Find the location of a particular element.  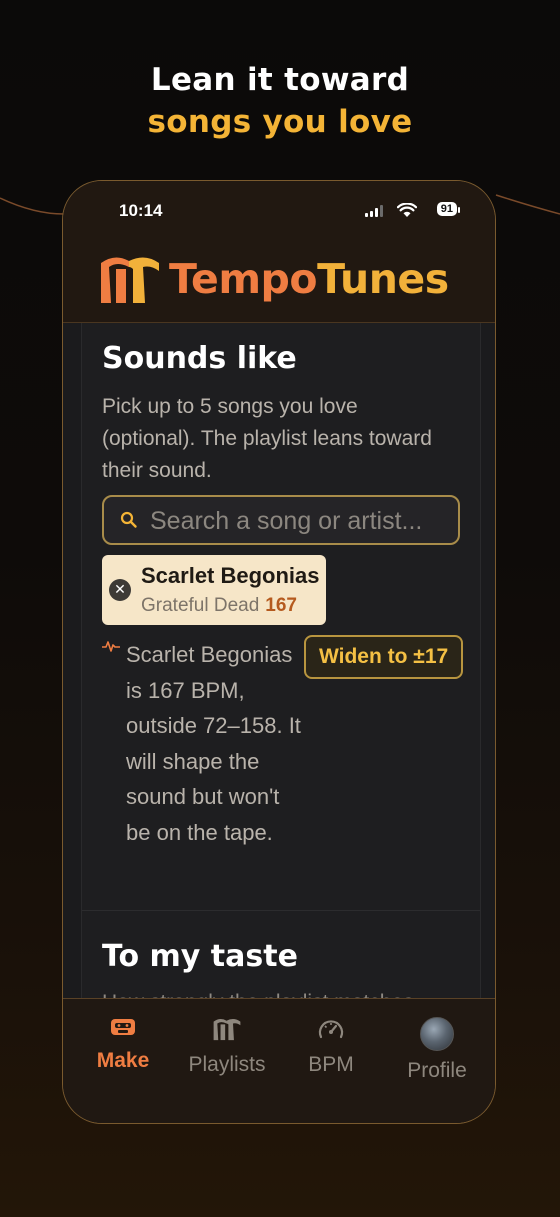

tab-playlists-label: Playlists is located at coordinates (227, 1064).